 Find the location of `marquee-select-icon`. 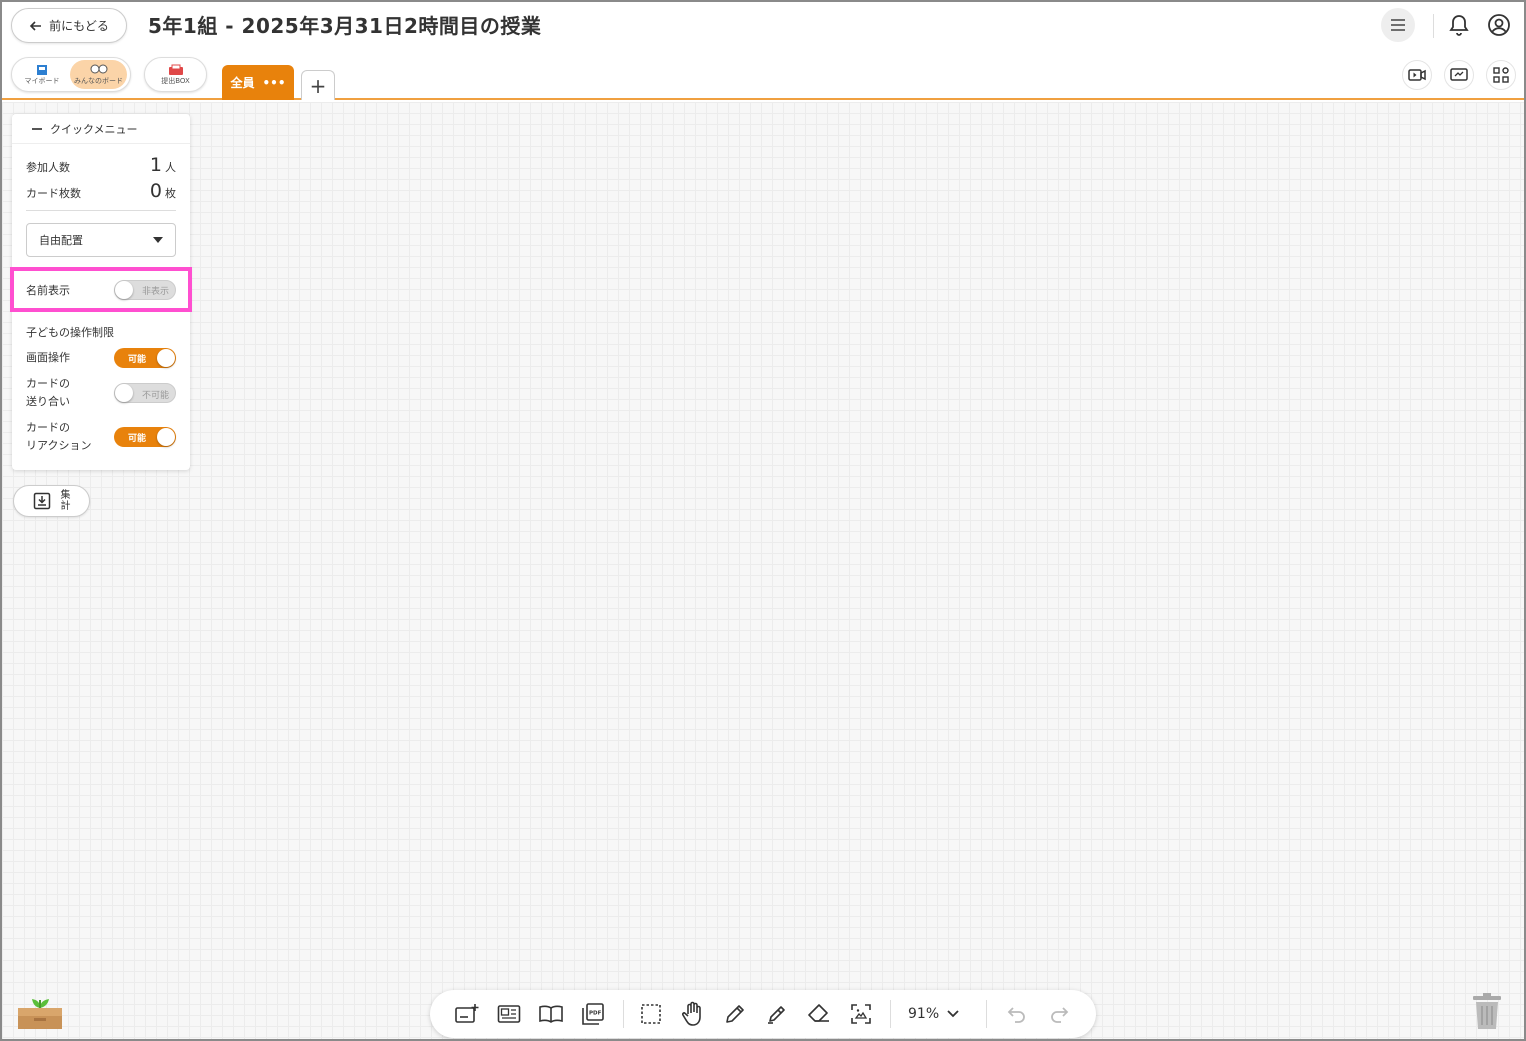

marquee-select-icon is located at coordinates (651, 1014).